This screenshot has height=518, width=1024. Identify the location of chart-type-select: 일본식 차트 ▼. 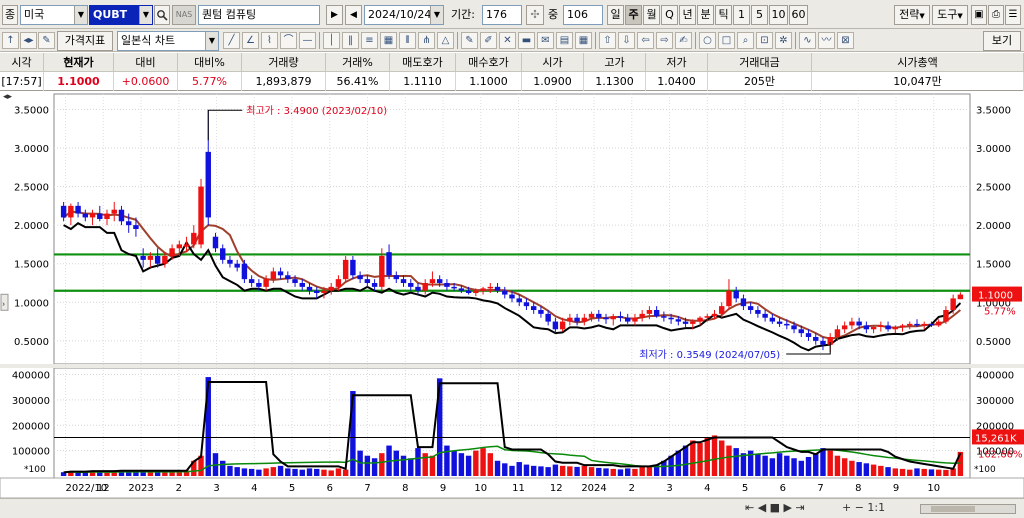
(168, 41).